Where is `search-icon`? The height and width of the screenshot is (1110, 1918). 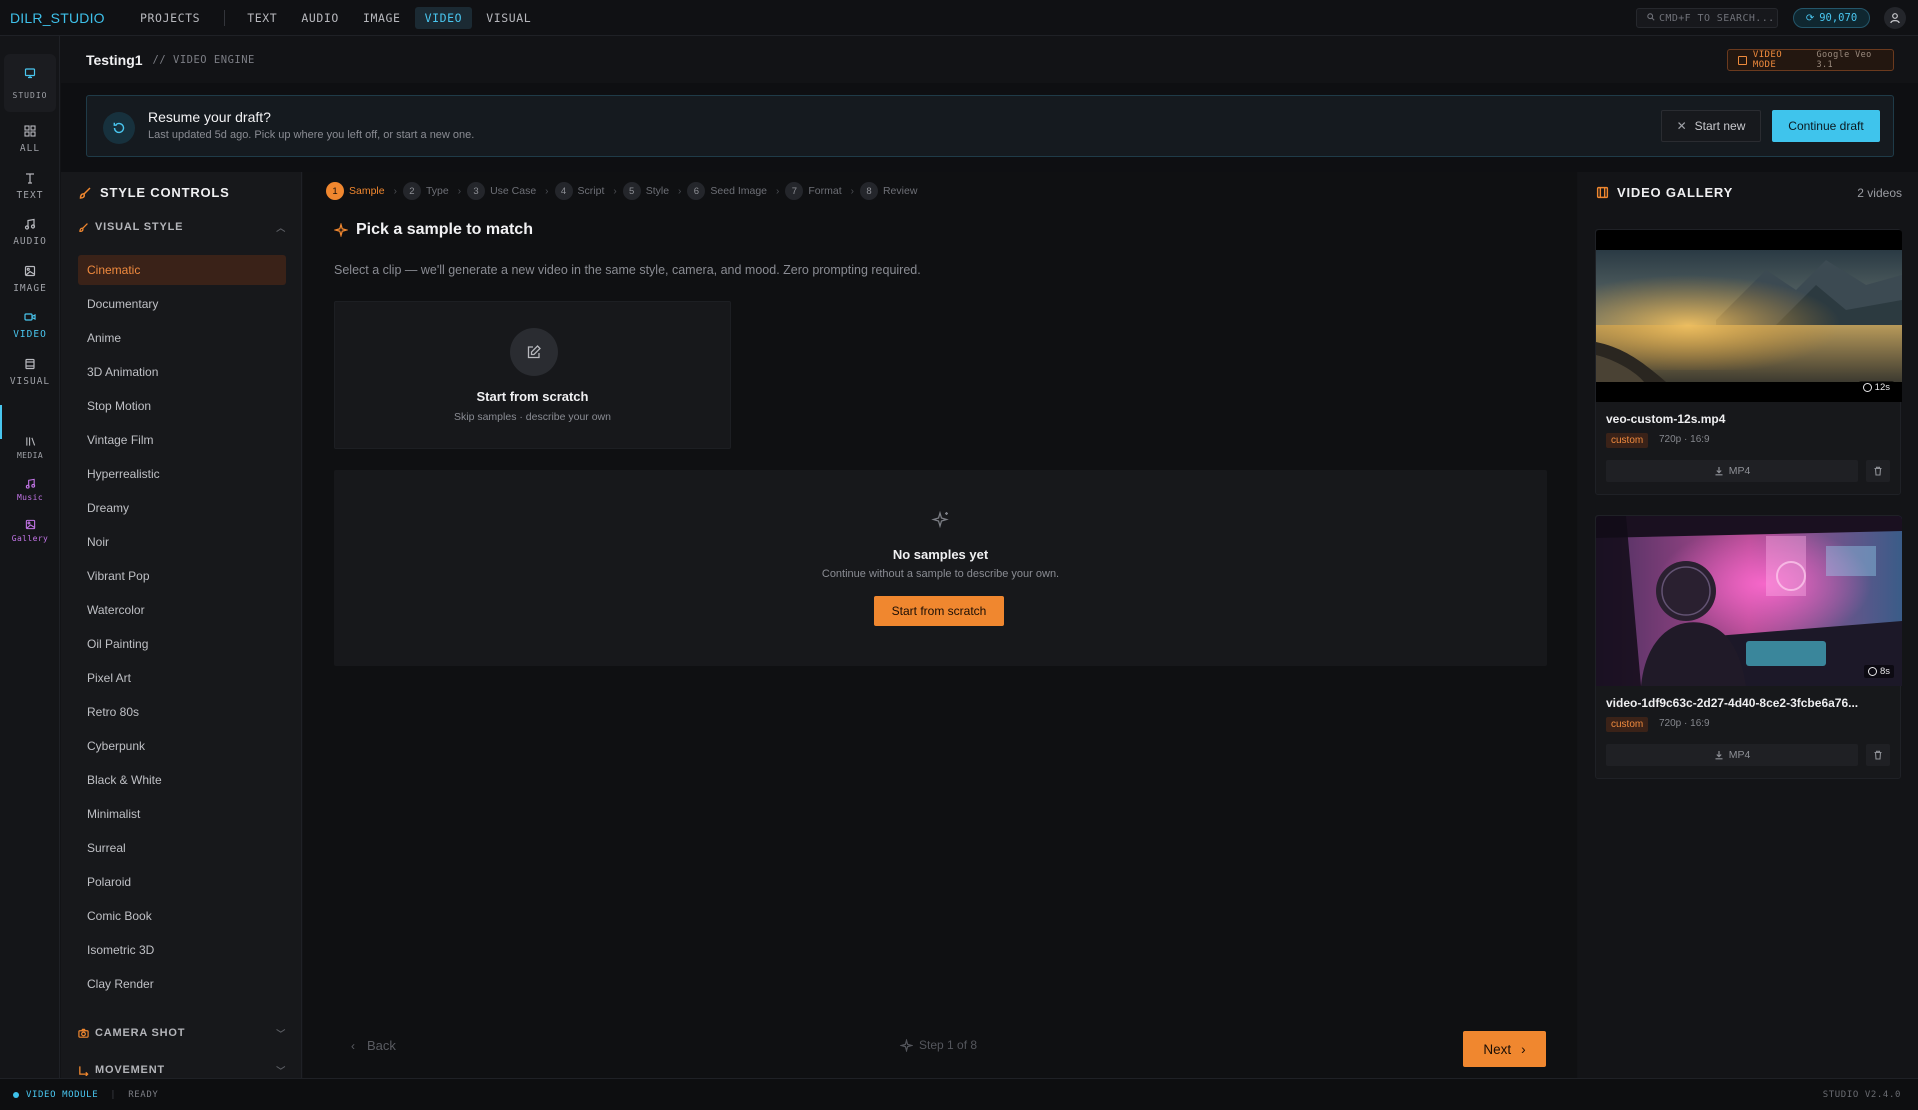 search-icon is located at coordinates (1651, 18).